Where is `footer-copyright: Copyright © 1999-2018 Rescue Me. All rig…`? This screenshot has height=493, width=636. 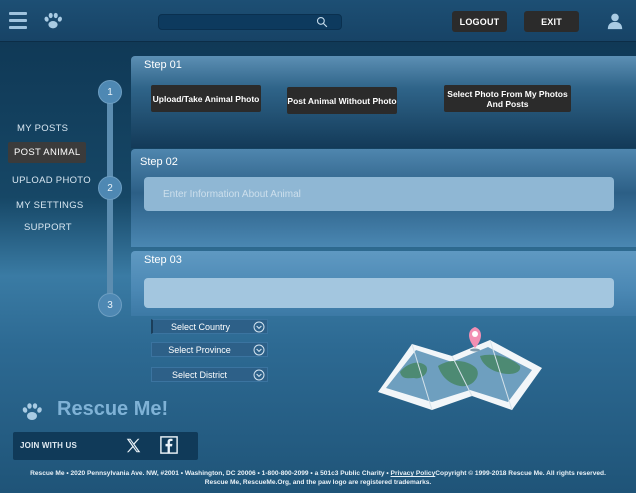
footer-copyright: Copyright © 1999-2018 Rescue Me. All rig… is located at coordinates (520, 473).